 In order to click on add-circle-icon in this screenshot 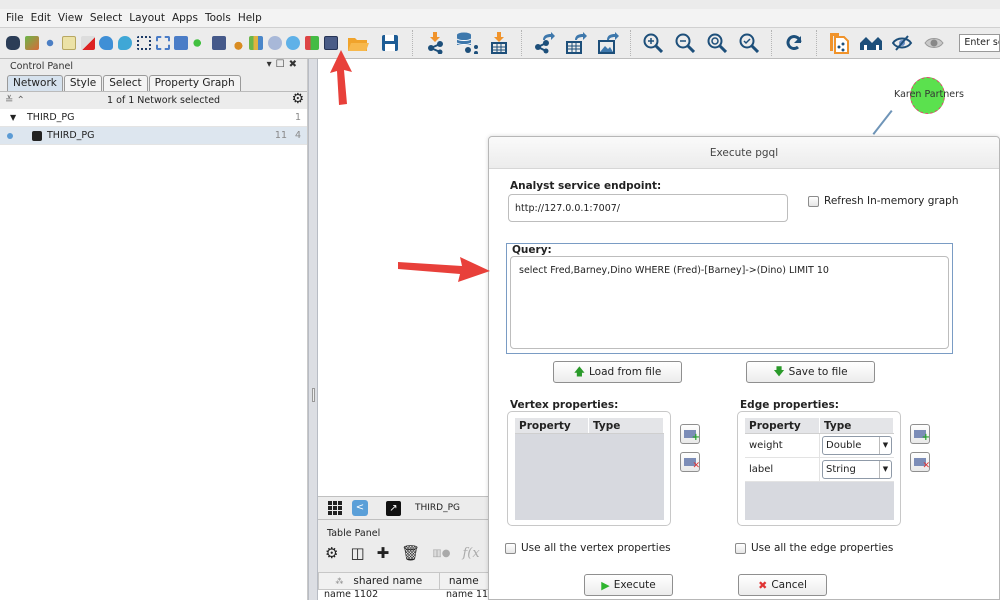, I will do `click(293, 43)`.